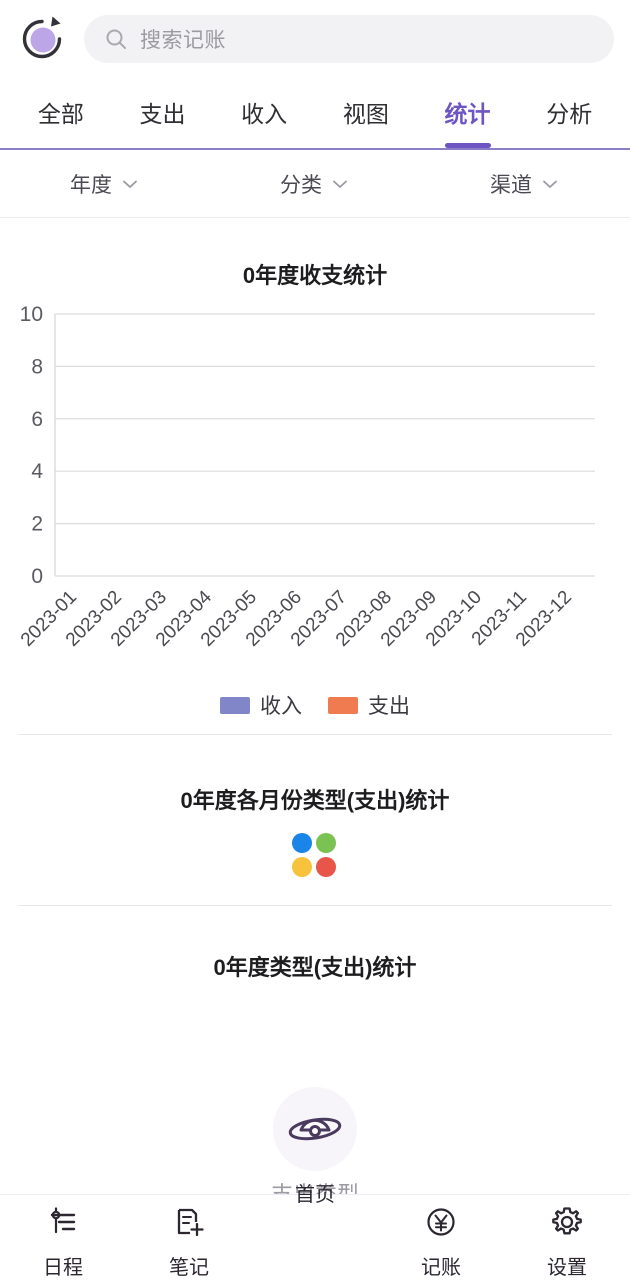  Describe the element at coordinates (116, 39) in the screenshot. I see `search-icon` at that location.